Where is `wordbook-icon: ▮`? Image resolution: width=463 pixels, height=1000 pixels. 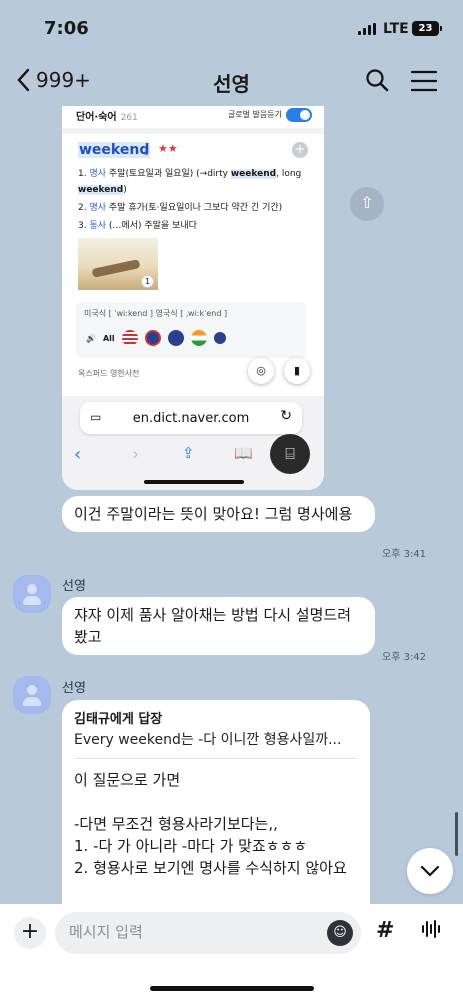
wordbook-icon: ▮ is located at coordinates (297, 371).